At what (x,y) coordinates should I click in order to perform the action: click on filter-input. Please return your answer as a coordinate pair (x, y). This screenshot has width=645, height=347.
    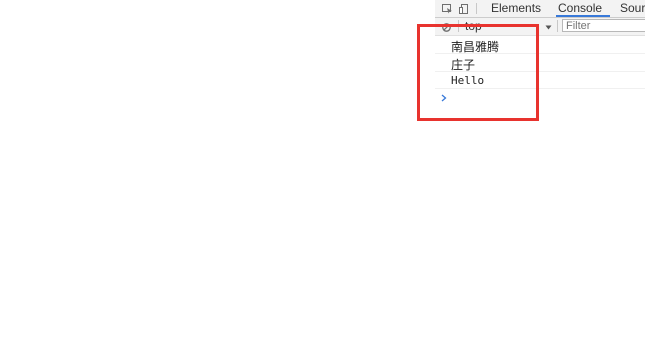
    Looking at the image, I should click on (603, 25).